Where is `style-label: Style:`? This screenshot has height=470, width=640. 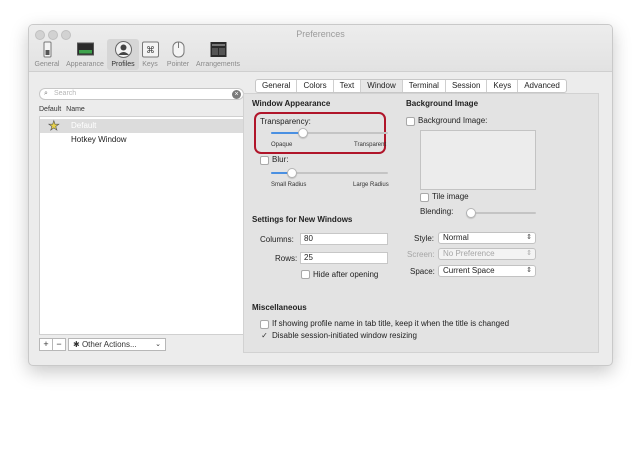 style-label: Style: is located at coordinates (424, 238).